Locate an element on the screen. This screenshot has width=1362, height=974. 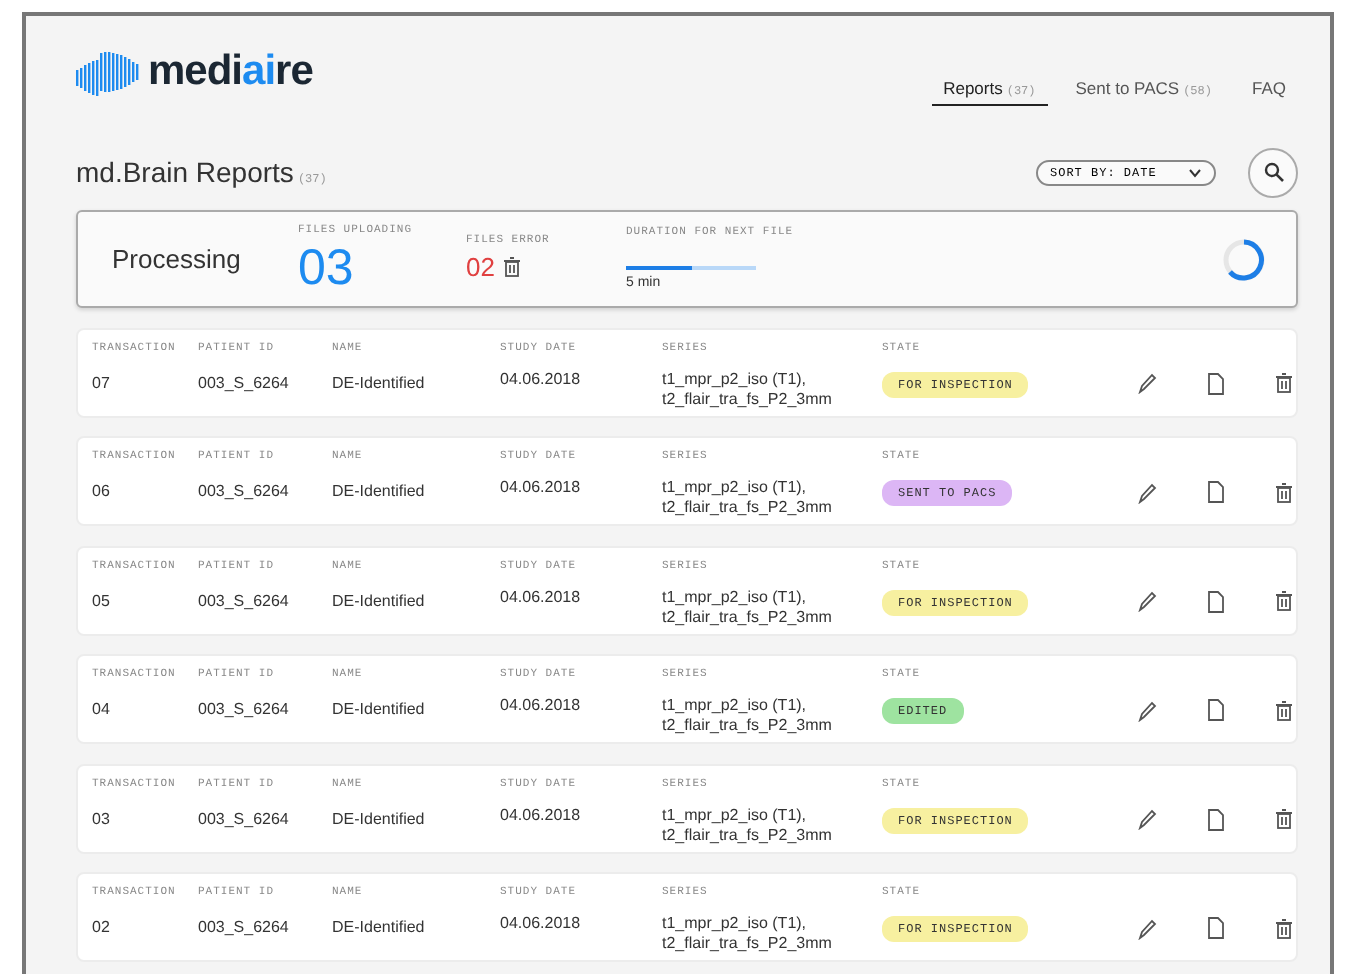
table-cell-text: 04 is located at coordinates (102, 710).